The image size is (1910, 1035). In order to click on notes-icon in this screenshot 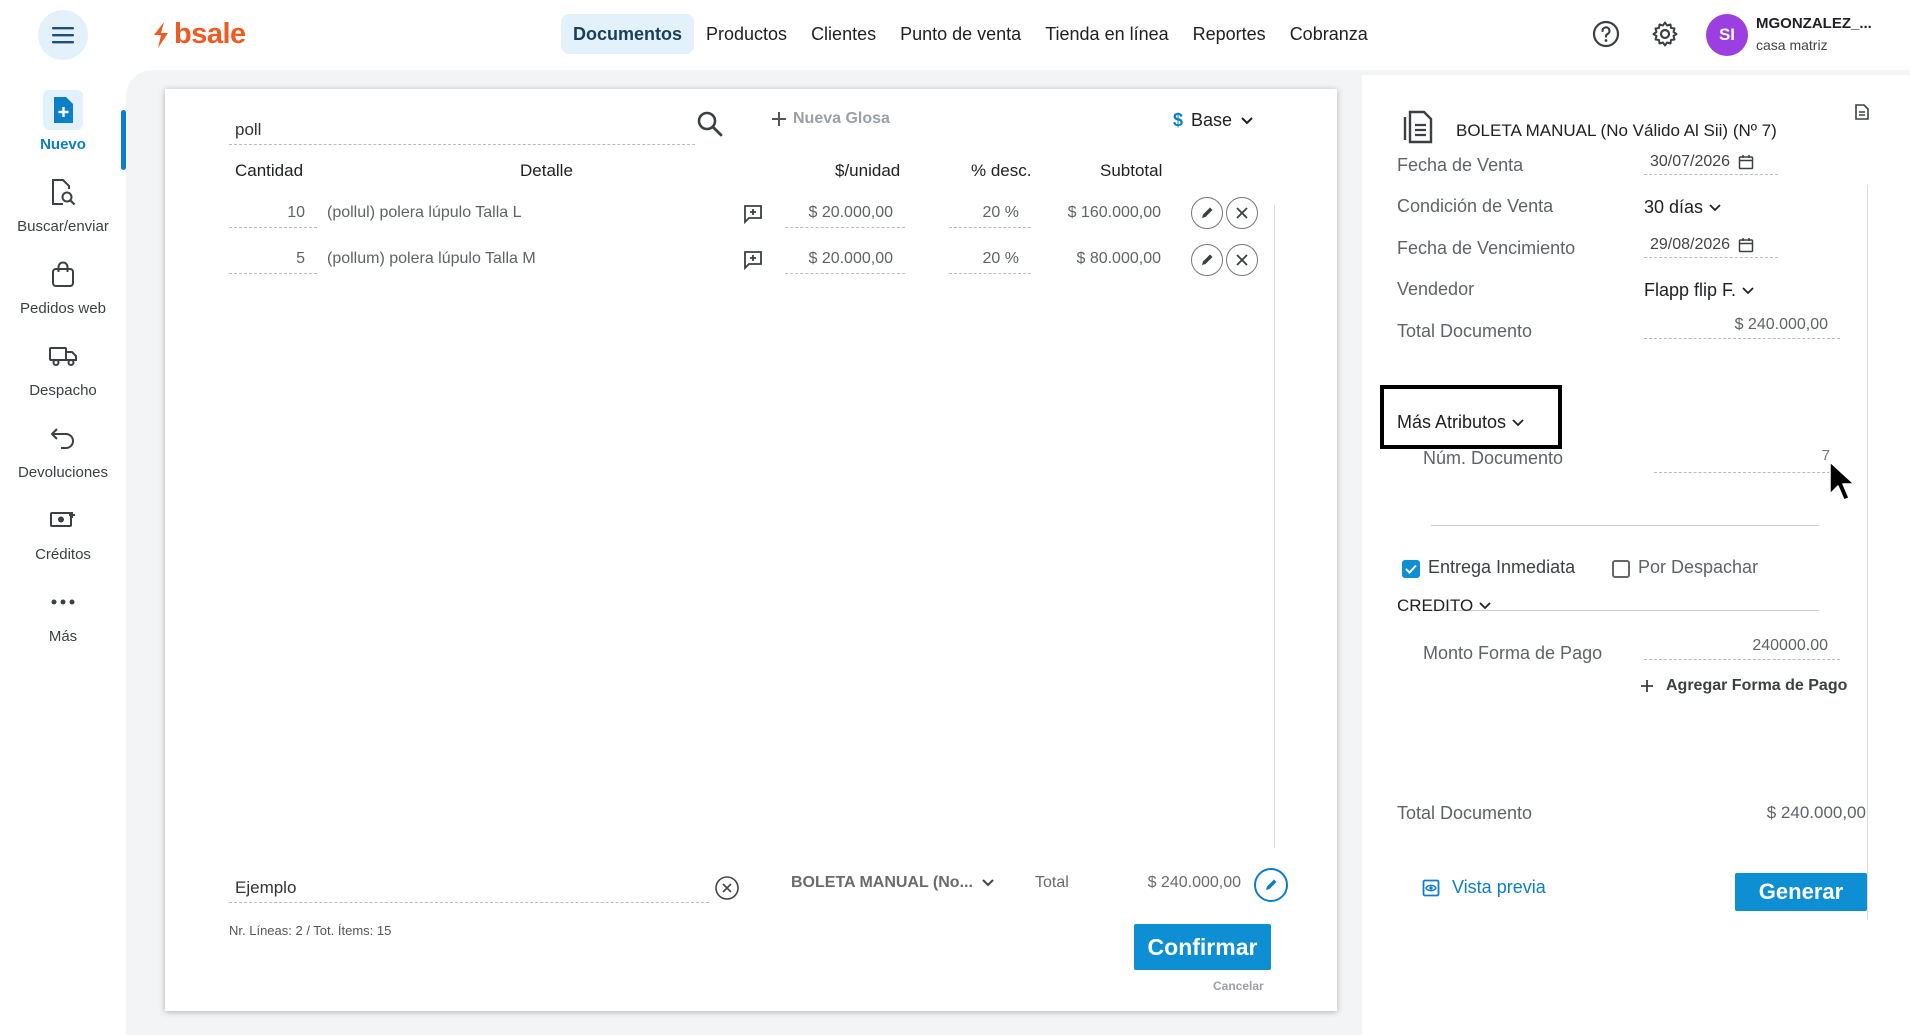, I will do `click(1862, 112)`.